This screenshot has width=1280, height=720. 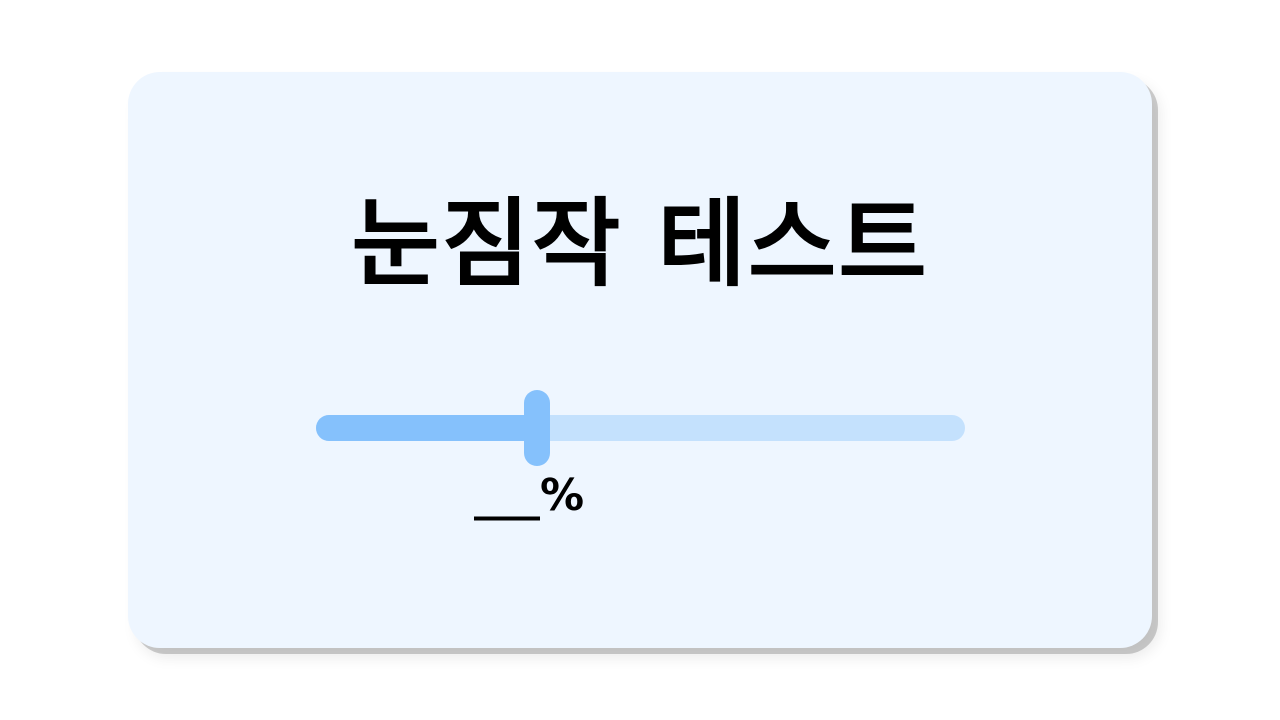 I want to click on estimate-slider, so click(x=640, y=428).